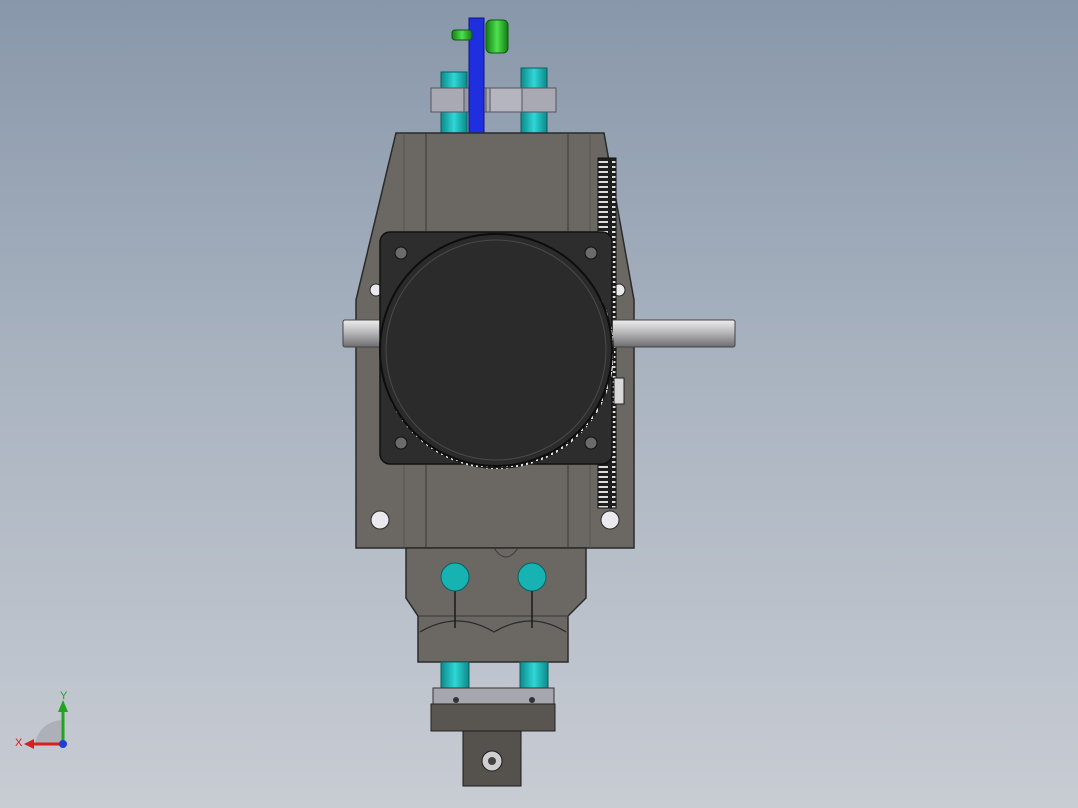  Describe the element at coordinates (619, 391) in the screenshot. I see `motor-indicator` at that location.